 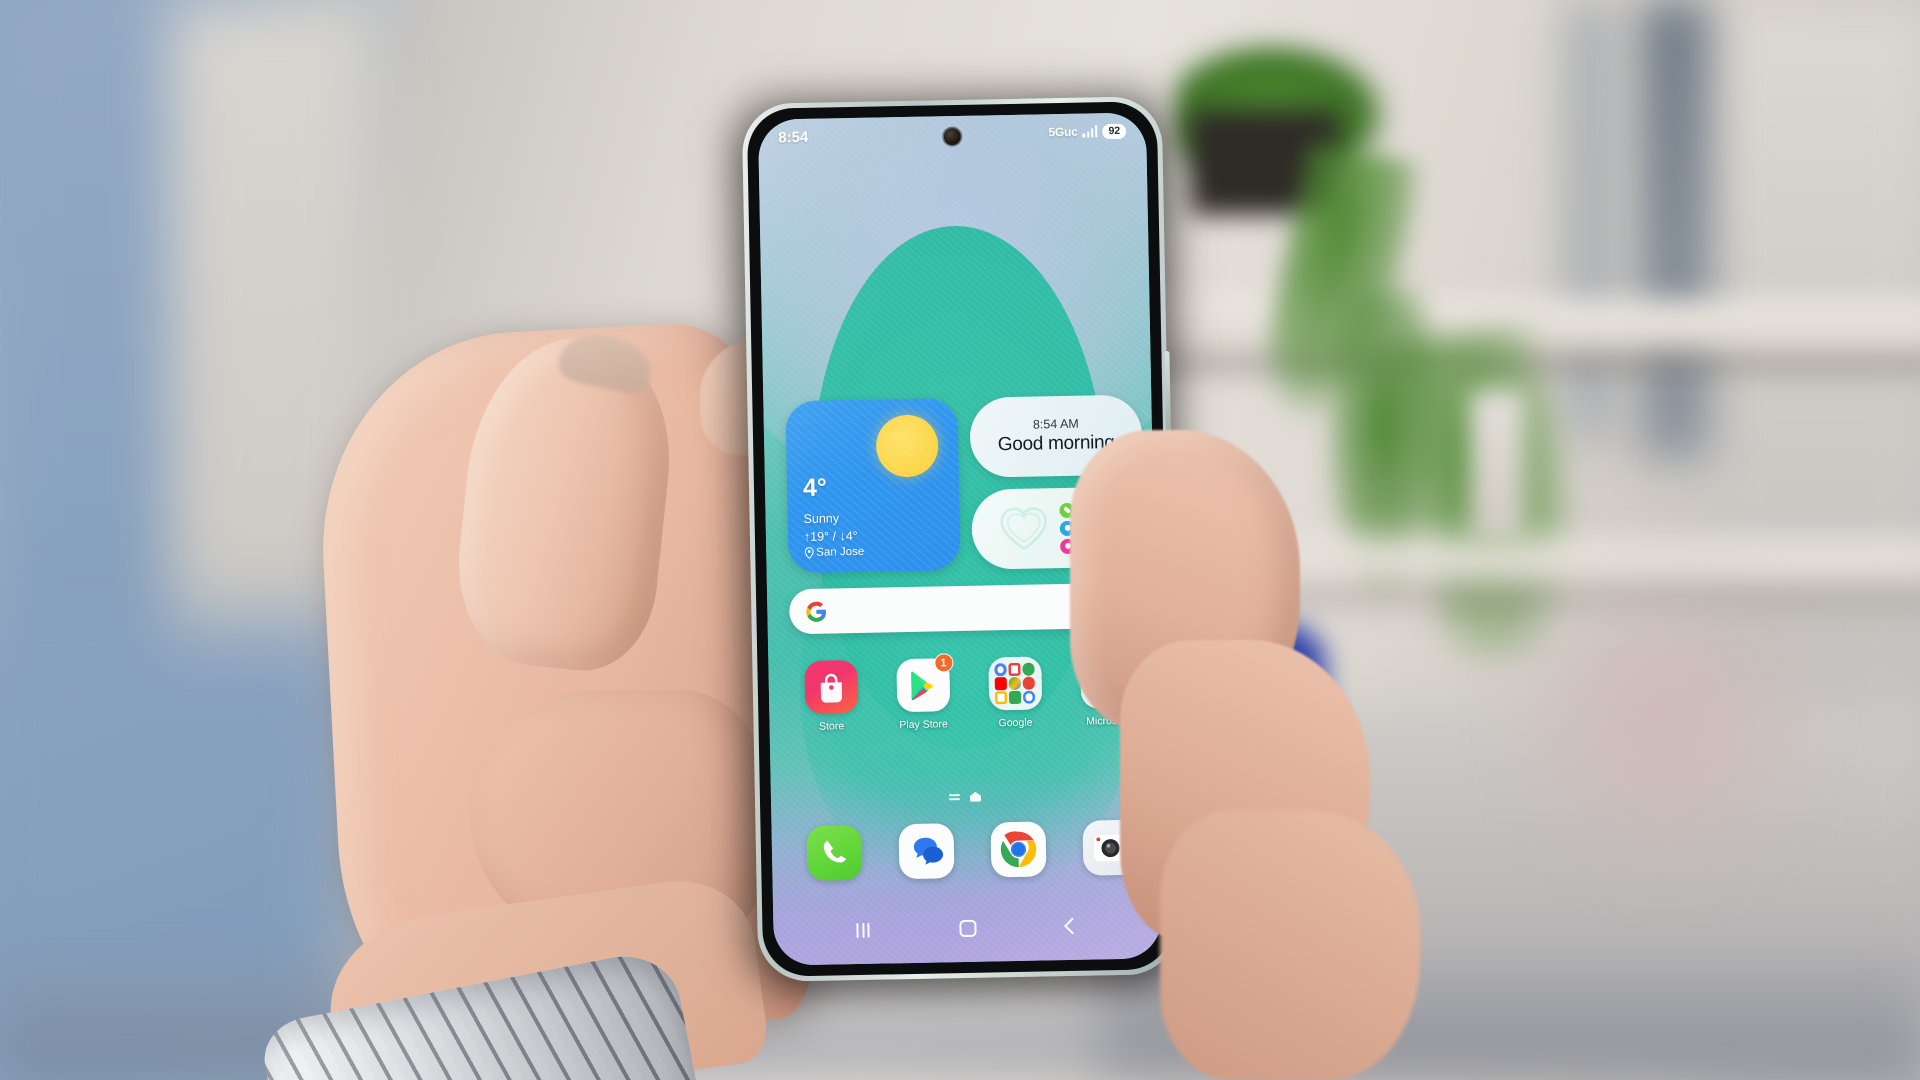 I want to click on google-g-icon, so click(x=816, y=611).